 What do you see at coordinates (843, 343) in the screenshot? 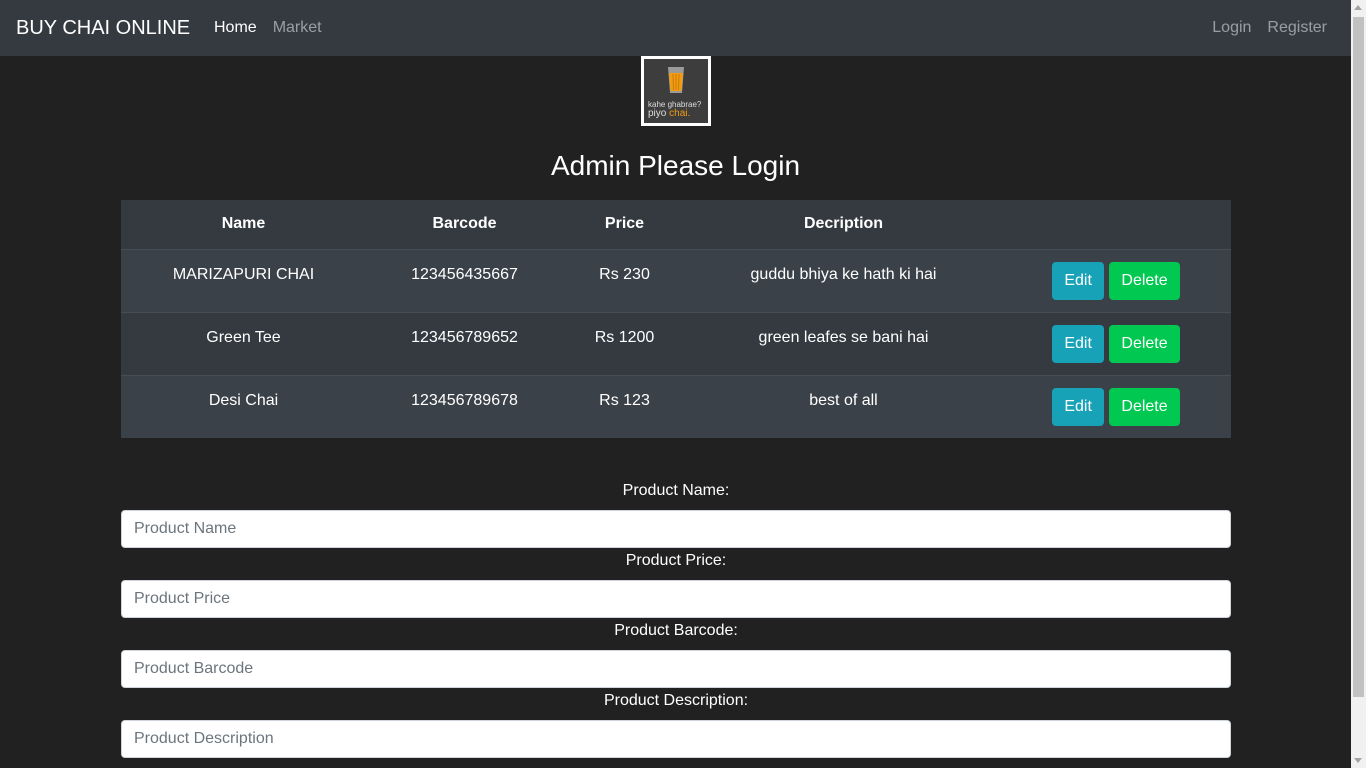
I see `cell-description: green leafes se bani hai` at bounding box center [843, 343].